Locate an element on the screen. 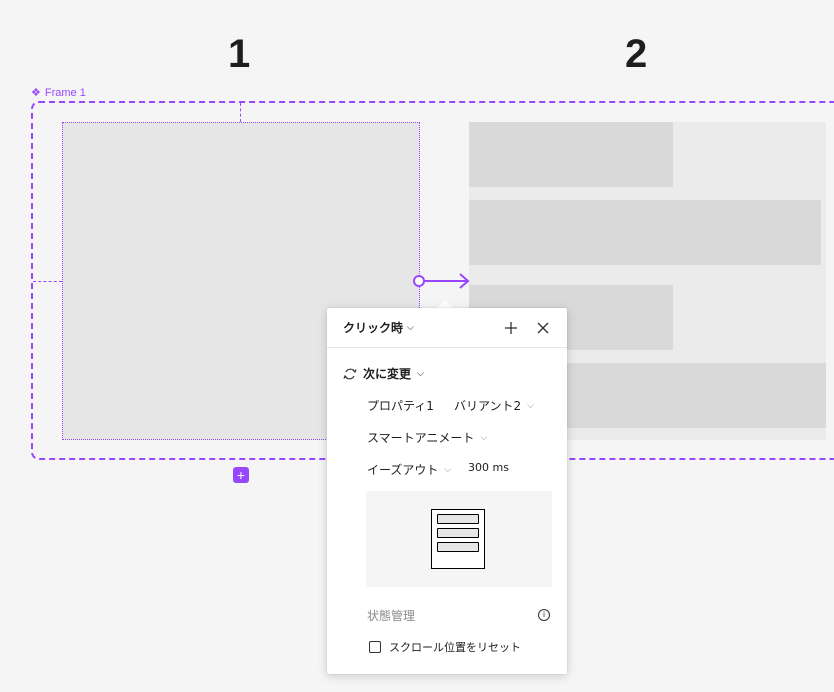 The image size is (834, 692). plus-icon is located at coordinates (511, 327).